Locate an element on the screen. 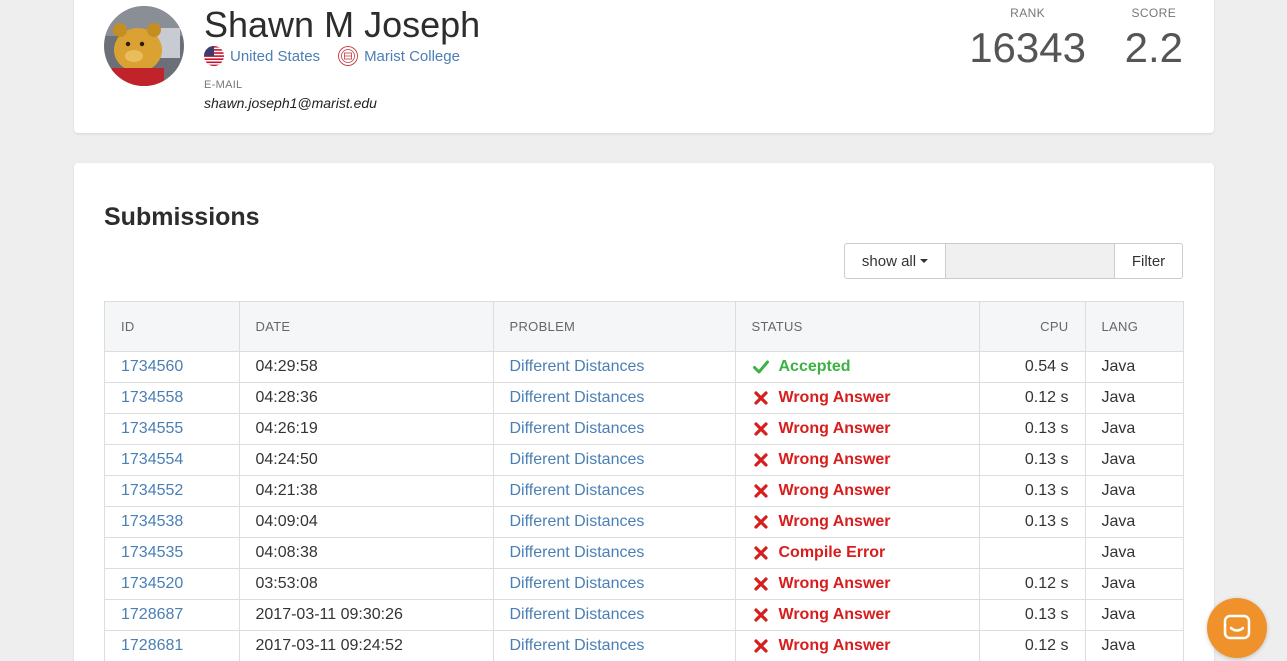 The width and height of the screenshot is (1287, 661). chat-icon is located at coordinates (1237, 627).